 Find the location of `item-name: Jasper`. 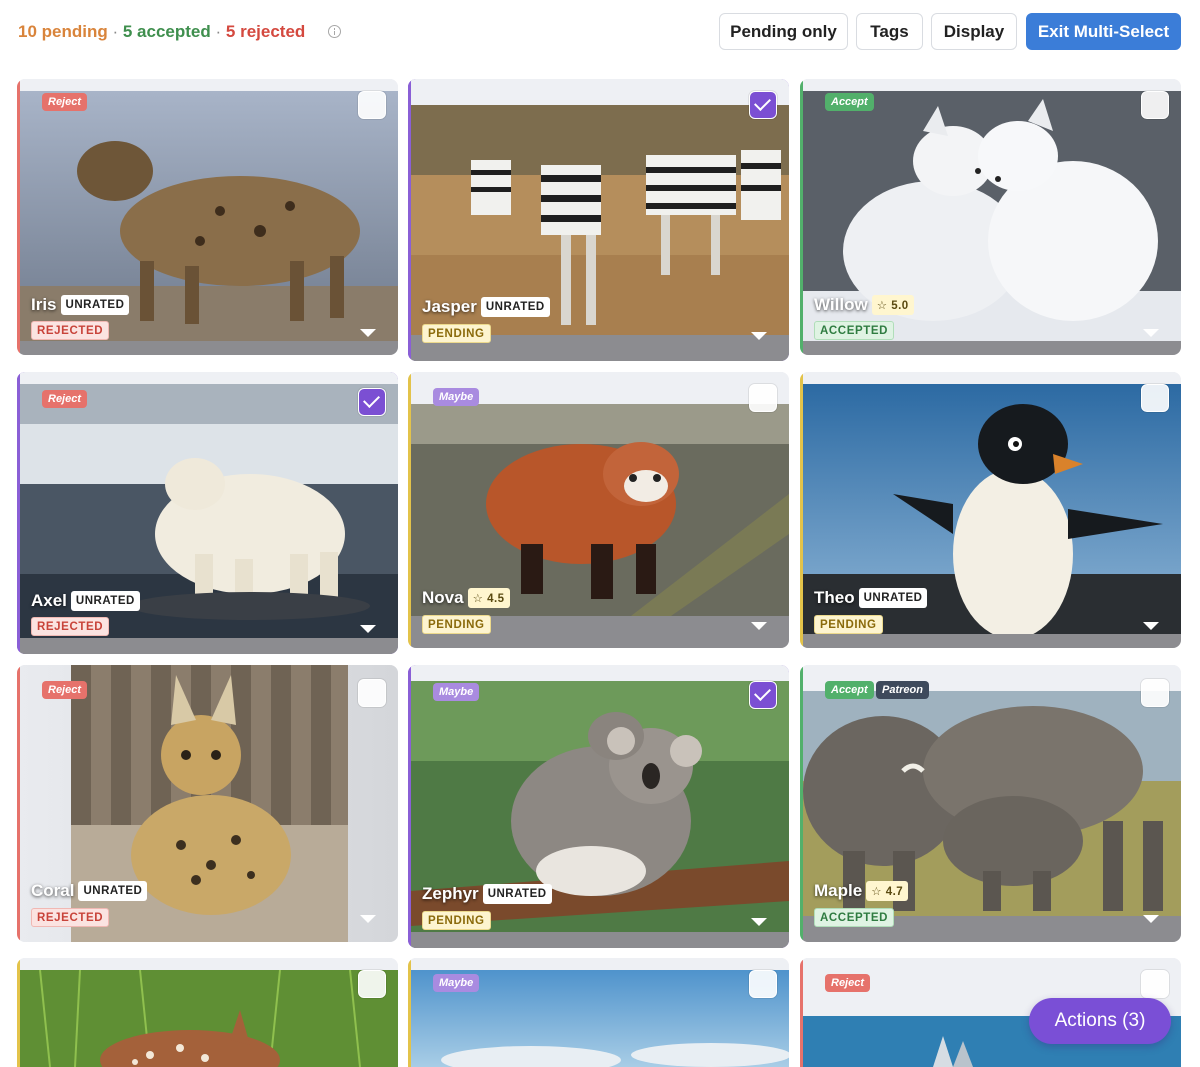

item-name: Jasper is located at coordinates (449, 306).